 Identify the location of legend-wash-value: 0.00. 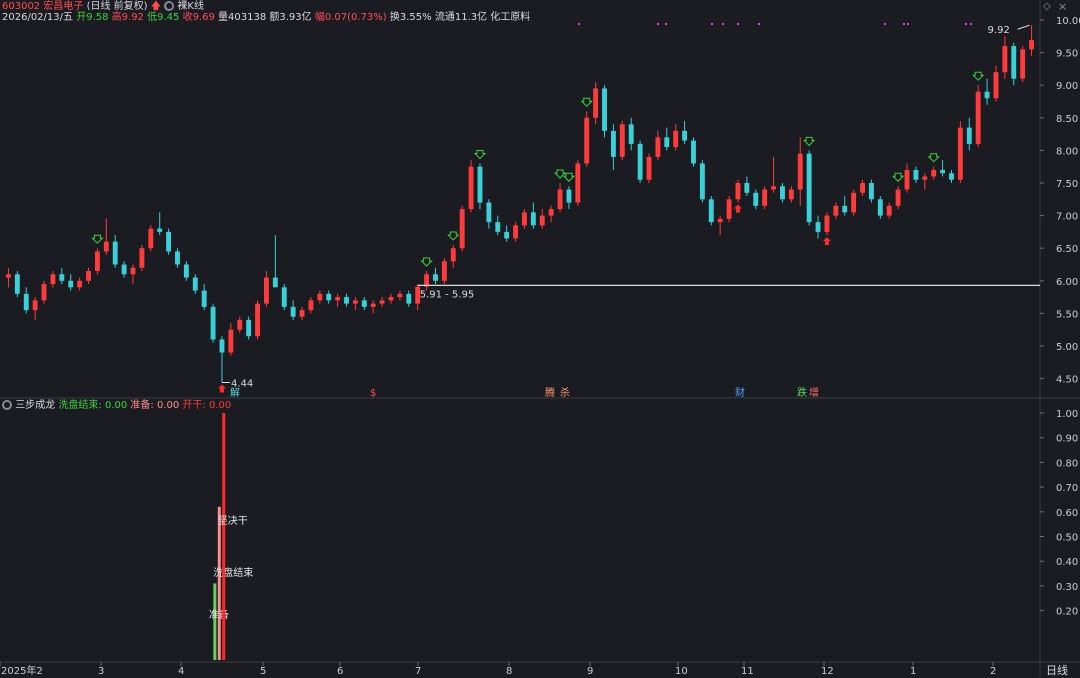
(116, 405).